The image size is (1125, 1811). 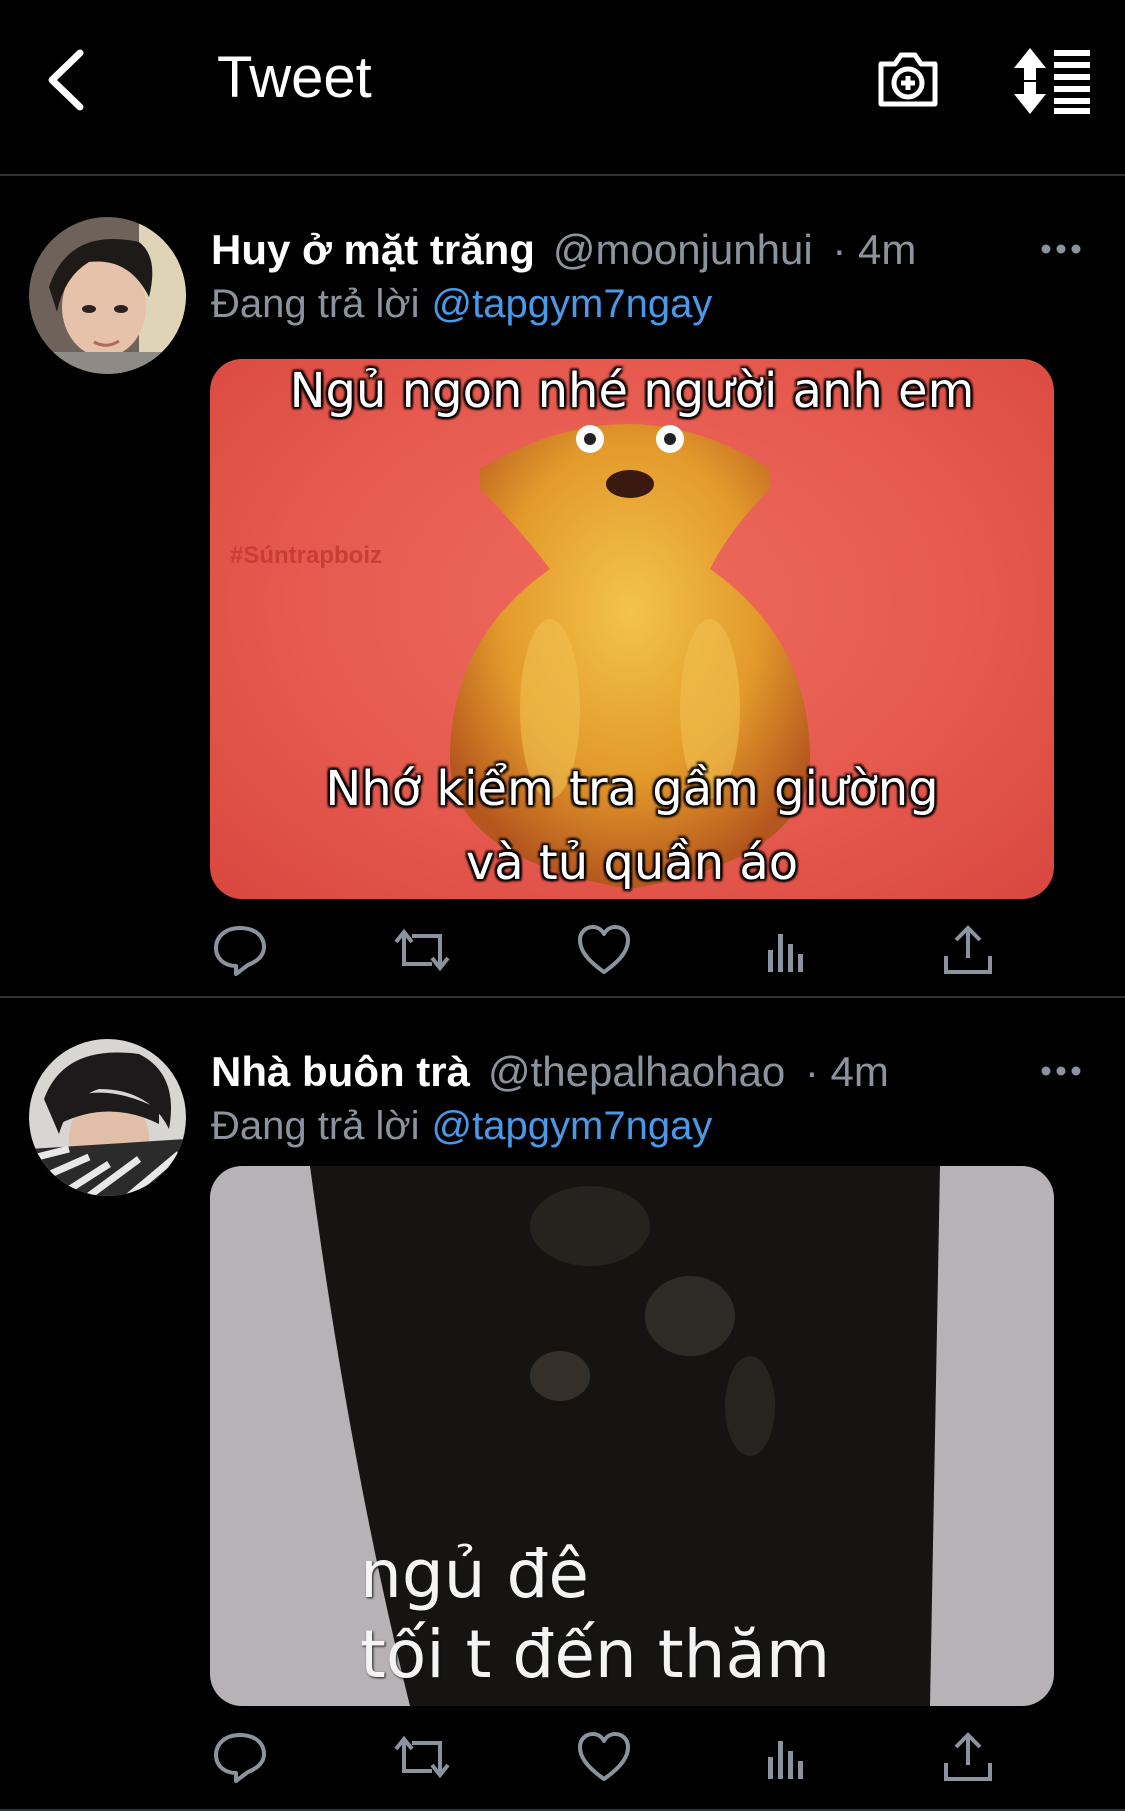 I want to click on image-watermark: #Súntrapboiz, so click(x=306, y=555).